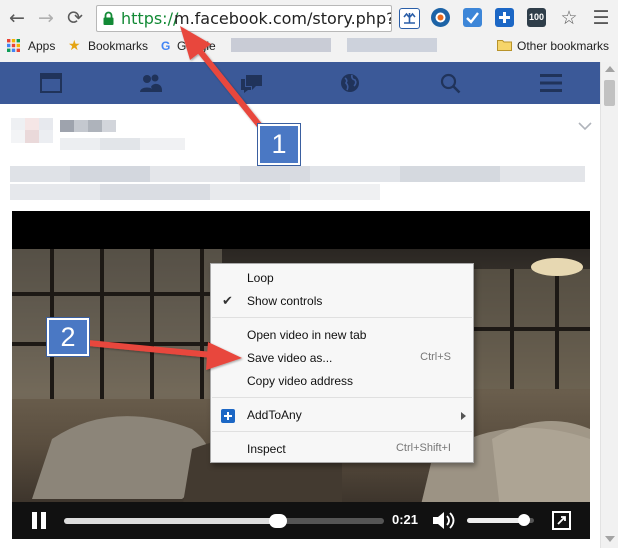 Image resolution: width=618 pixels, height=548 pixels. What do you see at coordinates (223, 80) in the screenshot?
I see `arrow-to-address-bar` at bounding box center [223, 80].